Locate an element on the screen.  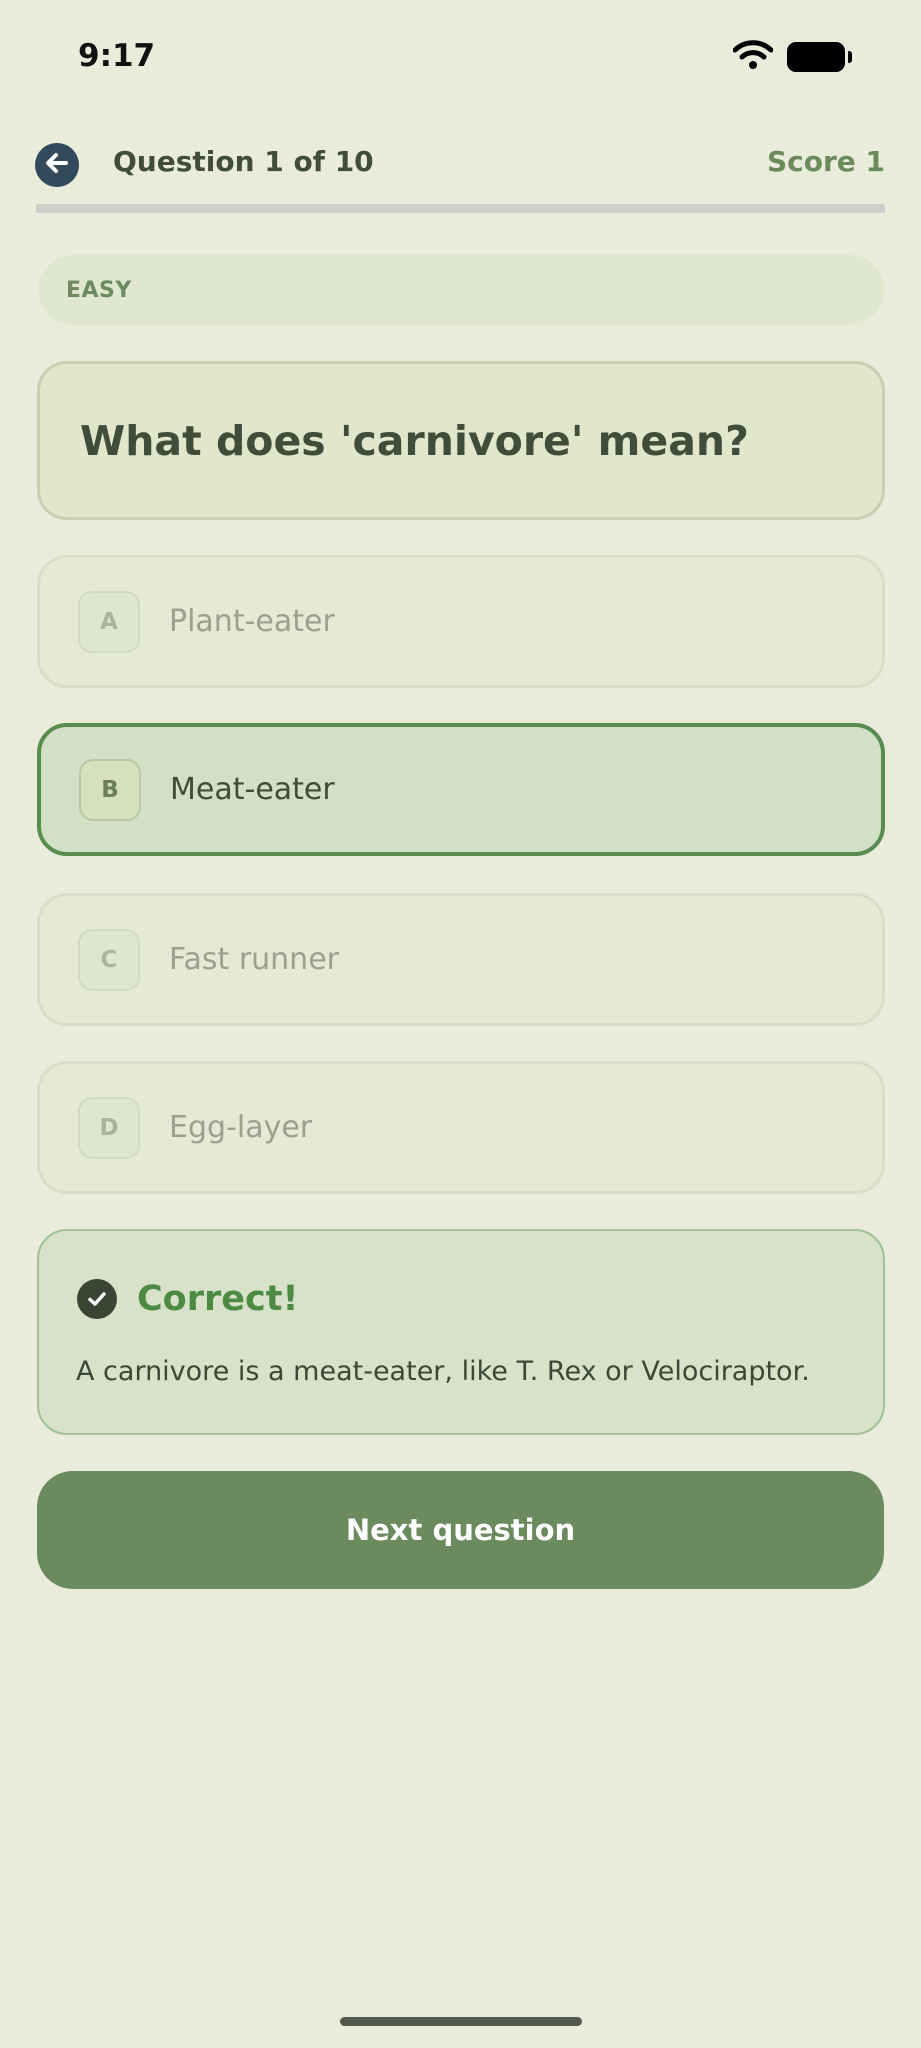
status-icons is located at coordinates (792, 57).